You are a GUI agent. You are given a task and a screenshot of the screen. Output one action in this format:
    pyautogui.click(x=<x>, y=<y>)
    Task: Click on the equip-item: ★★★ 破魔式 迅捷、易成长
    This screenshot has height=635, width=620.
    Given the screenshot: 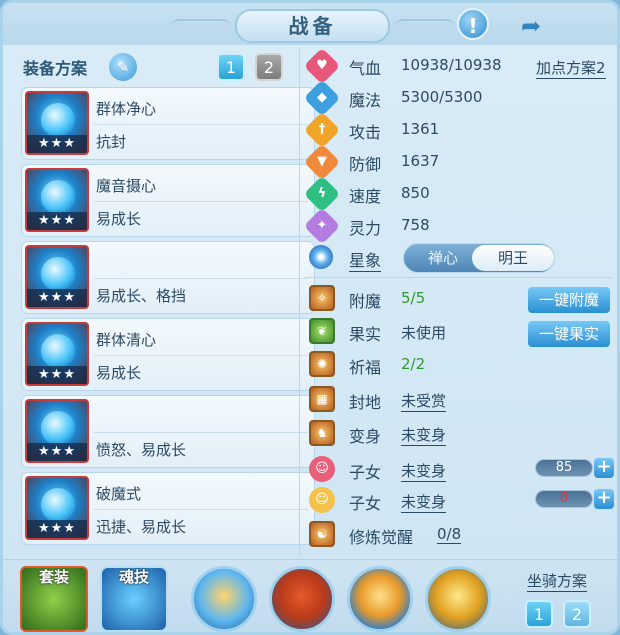 What is the action you would take?
    pyautogui.click(x=168, y=508)
    